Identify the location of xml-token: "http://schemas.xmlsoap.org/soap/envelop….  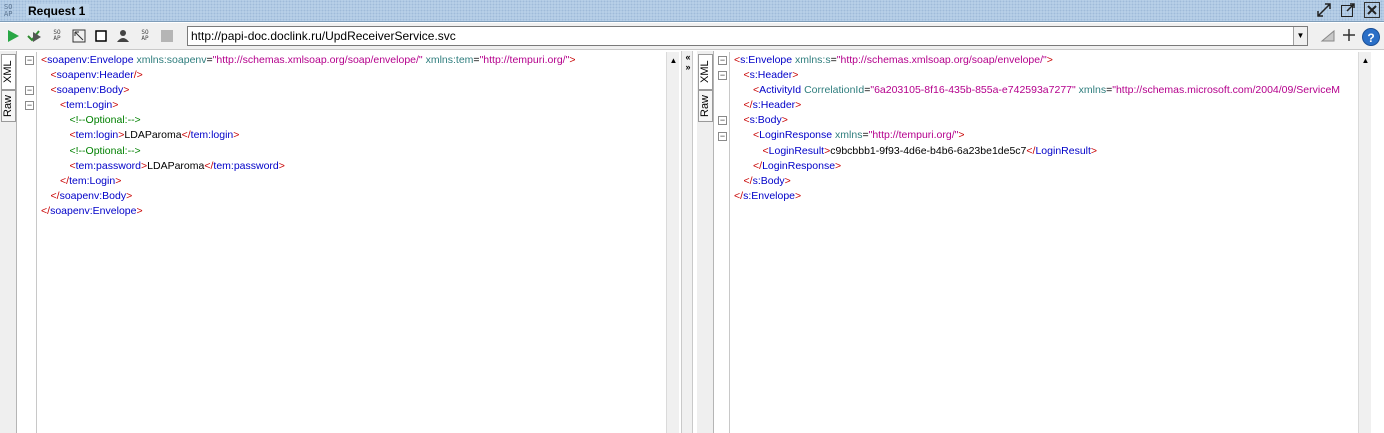
(317, 60).